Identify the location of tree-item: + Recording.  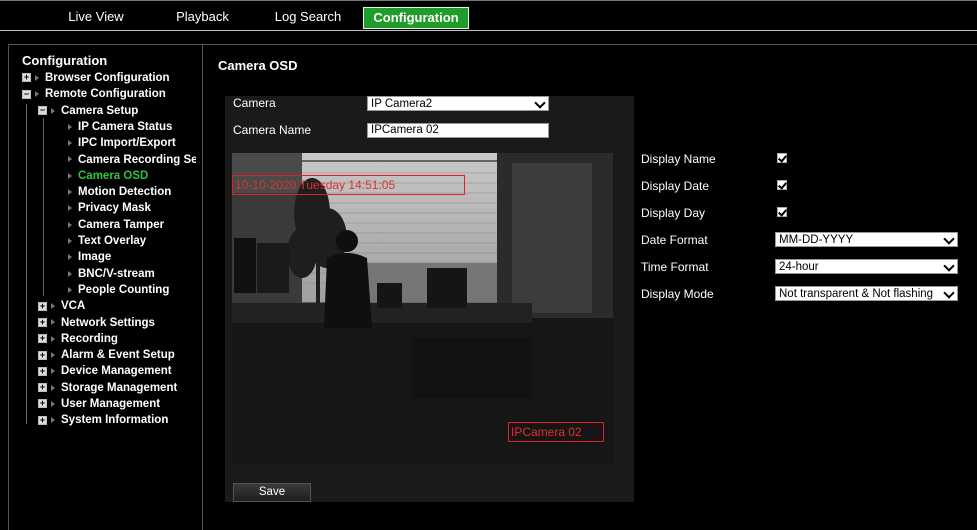
(78, 339).